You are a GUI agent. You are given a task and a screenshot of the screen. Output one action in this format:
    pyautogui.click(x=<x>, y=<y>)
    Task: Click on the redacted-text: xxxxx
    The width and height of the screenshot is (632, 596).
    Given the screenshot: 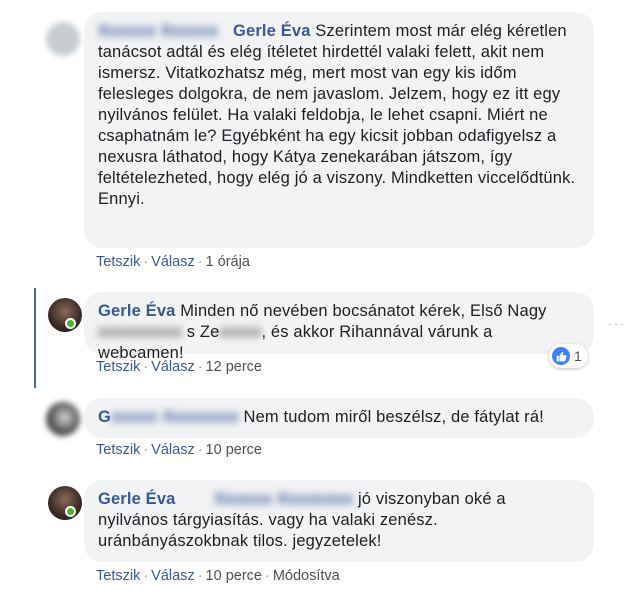 What is the action you would take?
    pyautogui.click(x=240, y=332)
    